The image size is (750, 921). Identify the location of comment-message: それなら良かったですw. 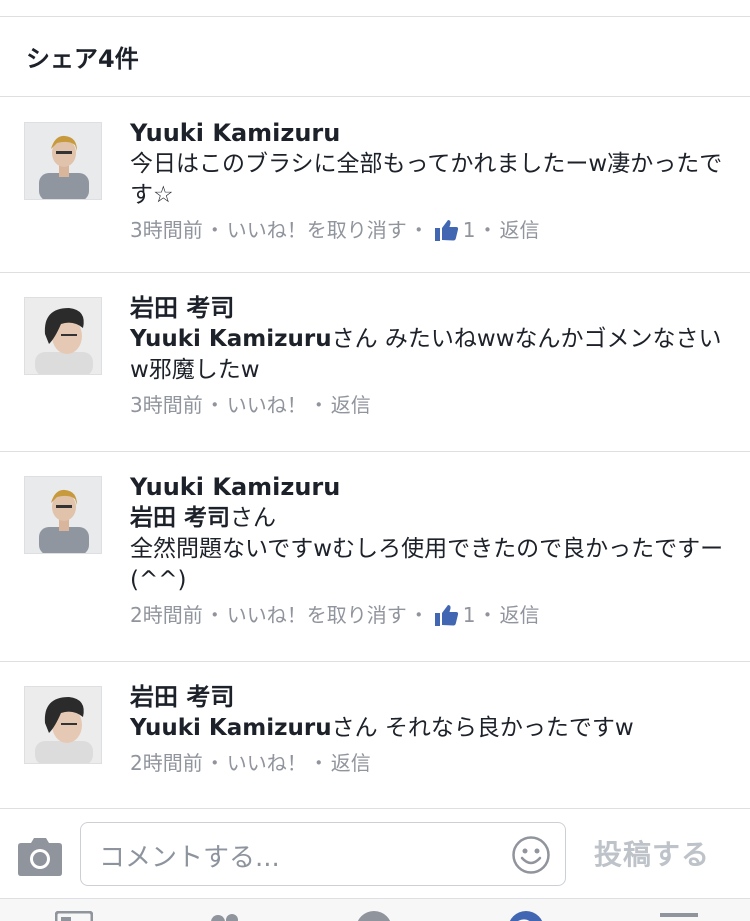
(509, 728).